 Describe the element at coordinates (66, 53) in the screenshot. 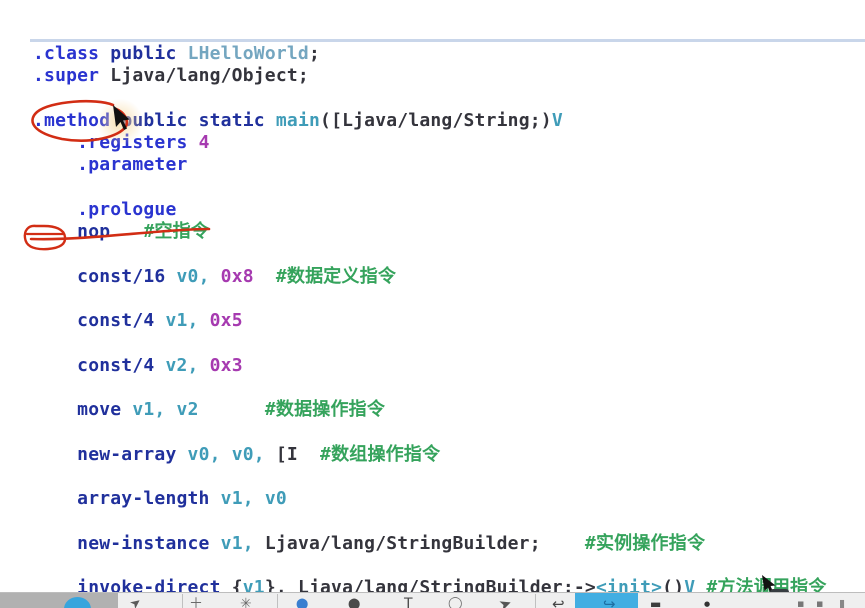

I see `code-token: .class` at that location.